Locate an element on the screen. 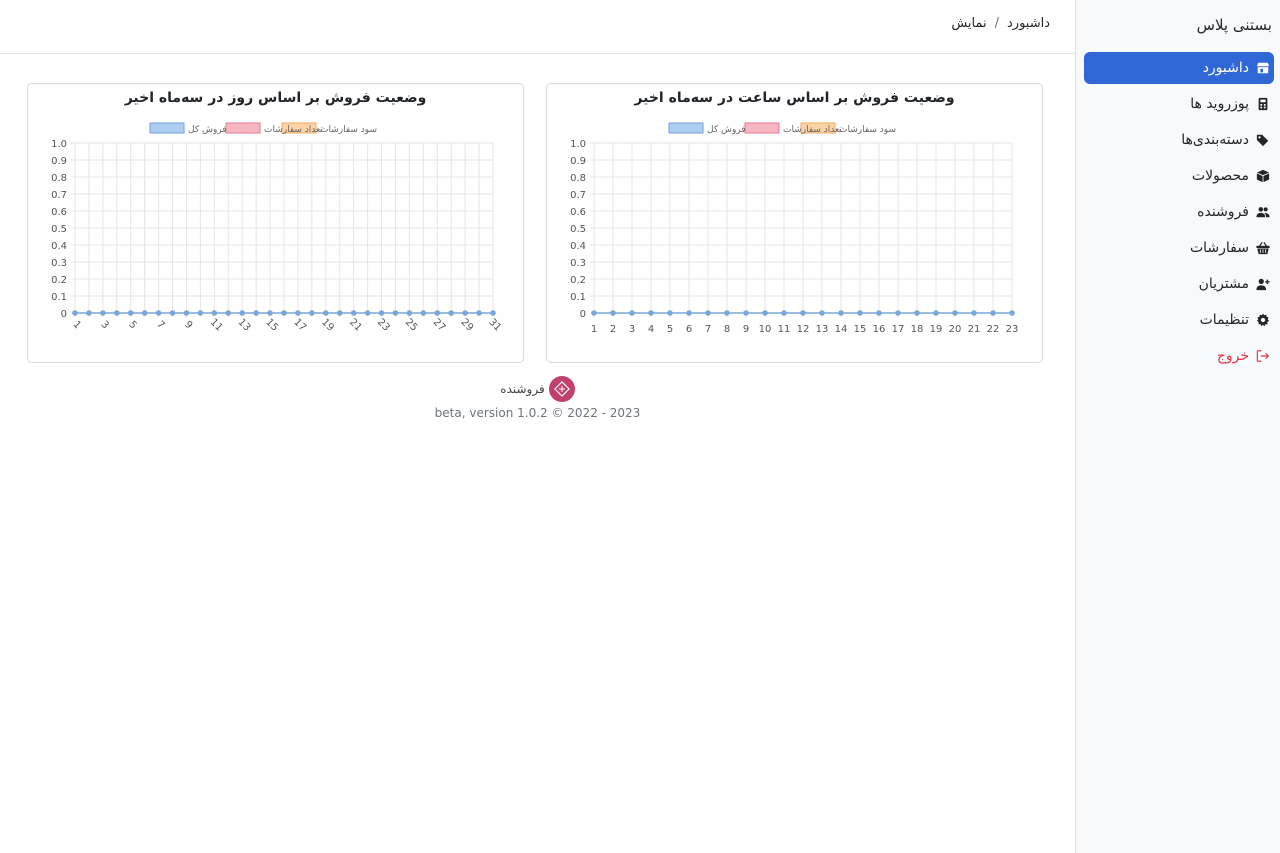  sidebar-item-settings: تنظیمات is located at coordinates (1179, 320).